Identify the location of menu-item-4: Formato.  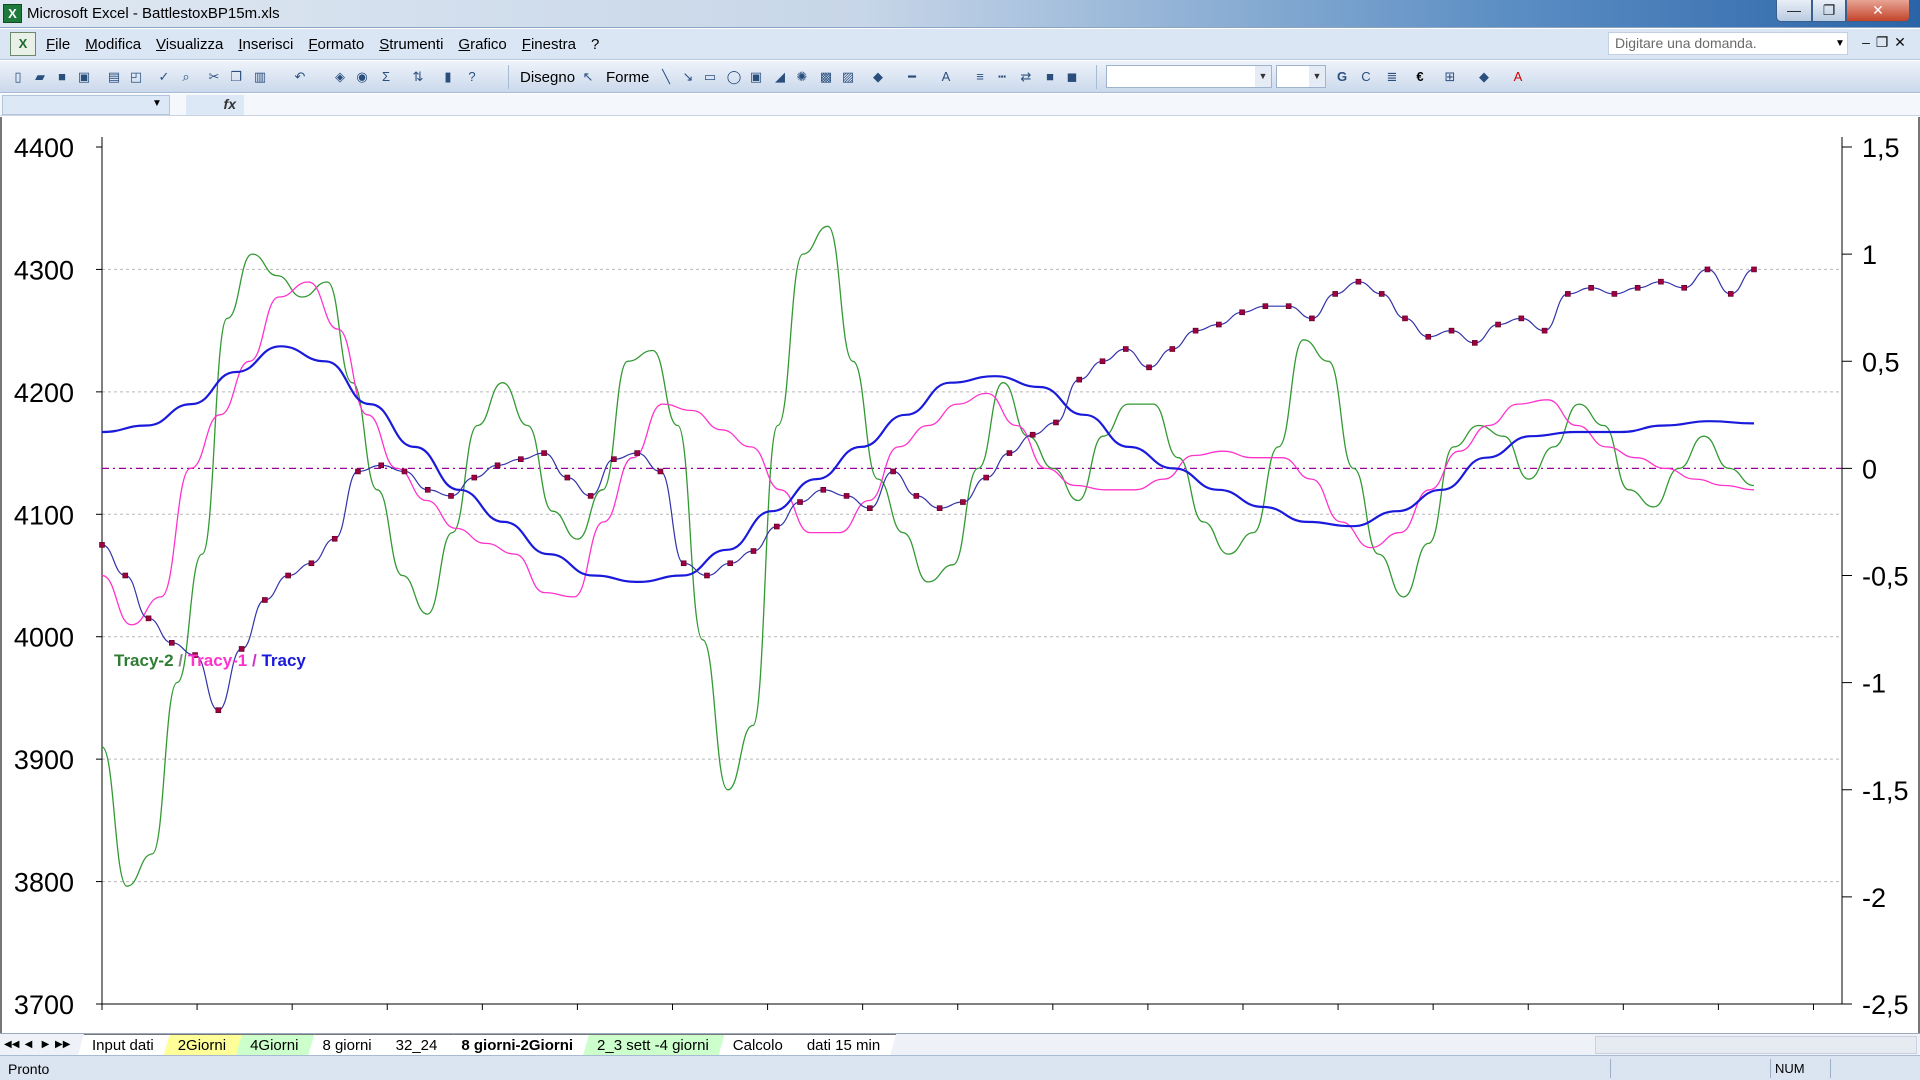
(339, 44).